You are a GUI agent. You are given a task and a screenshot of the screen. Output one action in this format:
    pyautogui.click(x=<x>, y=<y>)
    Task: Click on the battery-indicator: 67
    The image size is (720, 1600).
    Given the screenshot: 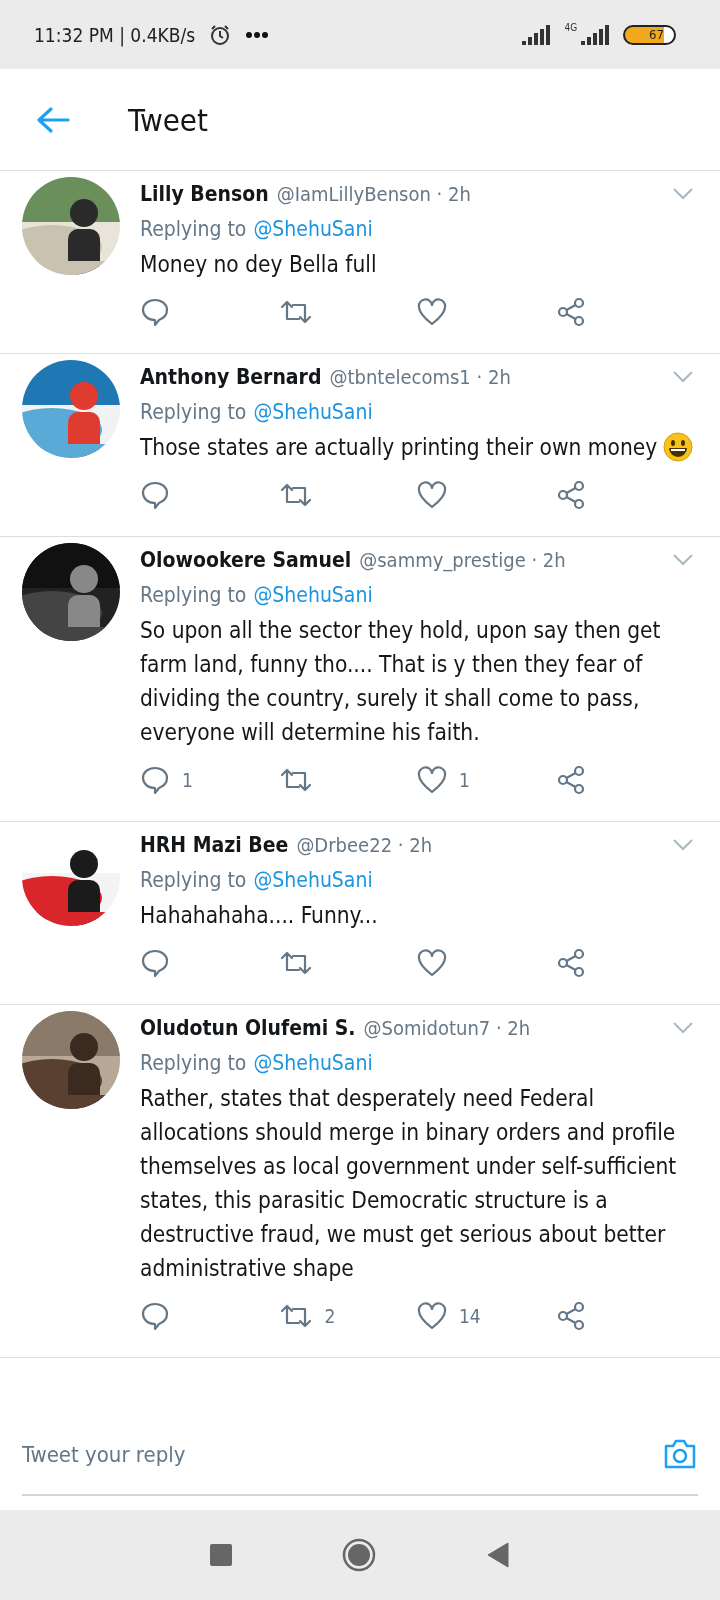 What is the action you would take?
    pyautogui.click(x=649, y=34)
    